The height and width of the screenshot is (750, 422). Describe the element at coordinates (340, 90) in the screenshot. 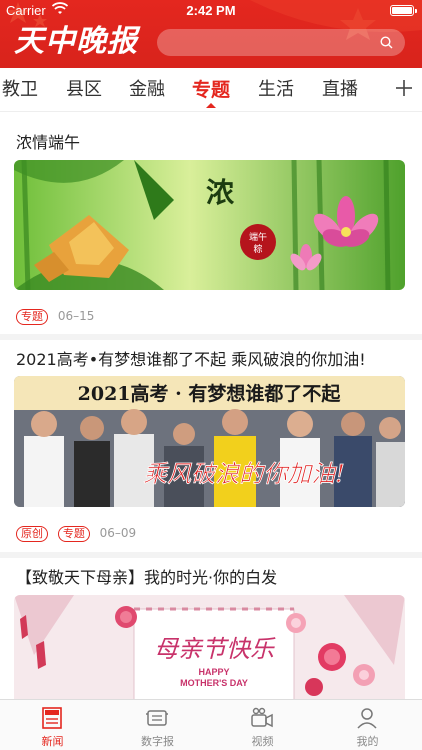

I see `tab-zhibo: 直播` at that location.